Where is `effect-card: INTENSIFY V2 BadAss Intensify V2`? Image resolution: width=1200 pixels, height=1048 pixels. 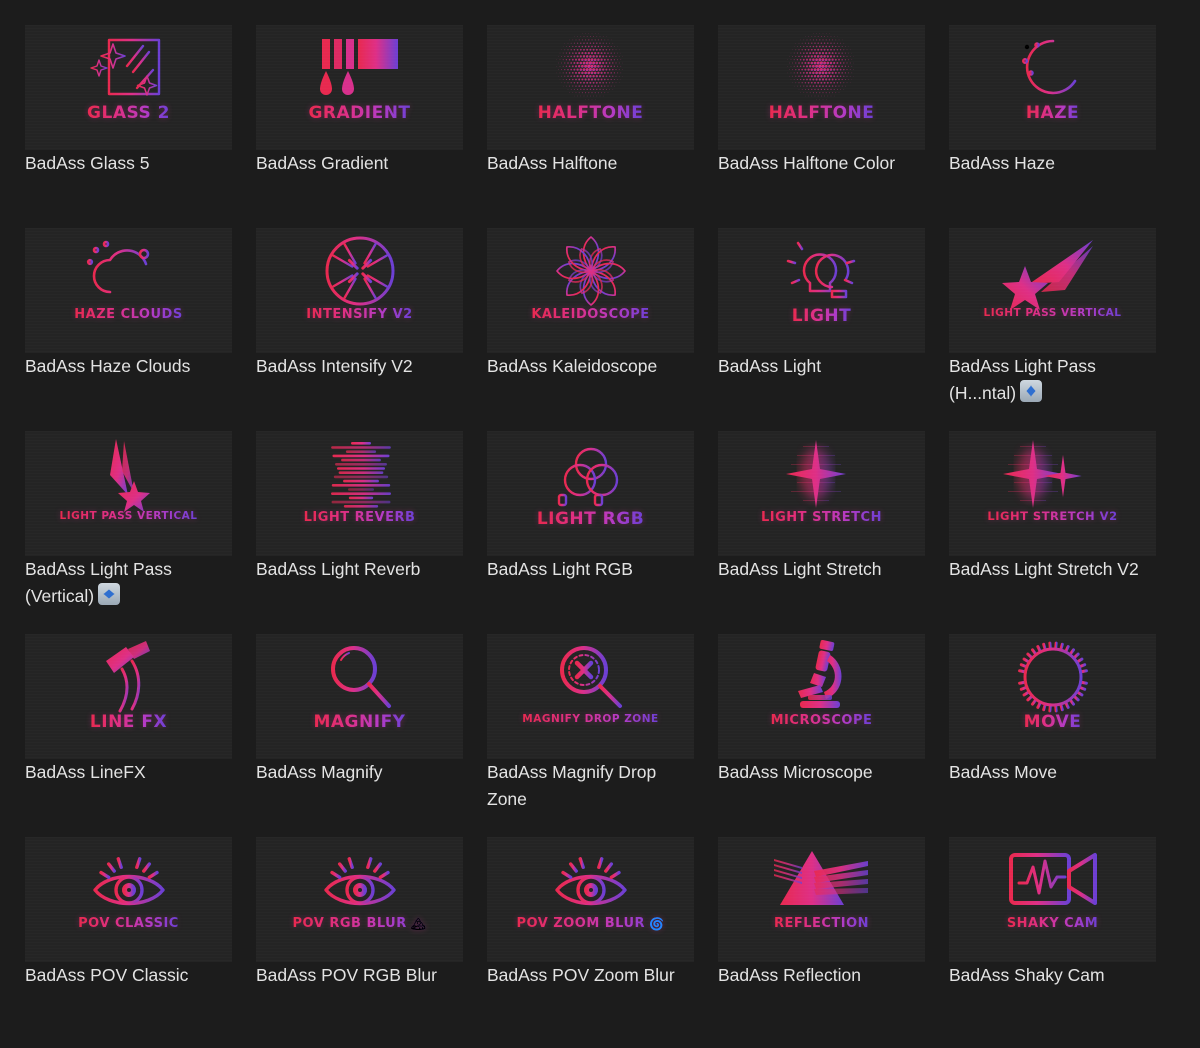
effect-card: INTENSIFY V2 BadAss Intensify V2 is located at coordinates (359, 329).